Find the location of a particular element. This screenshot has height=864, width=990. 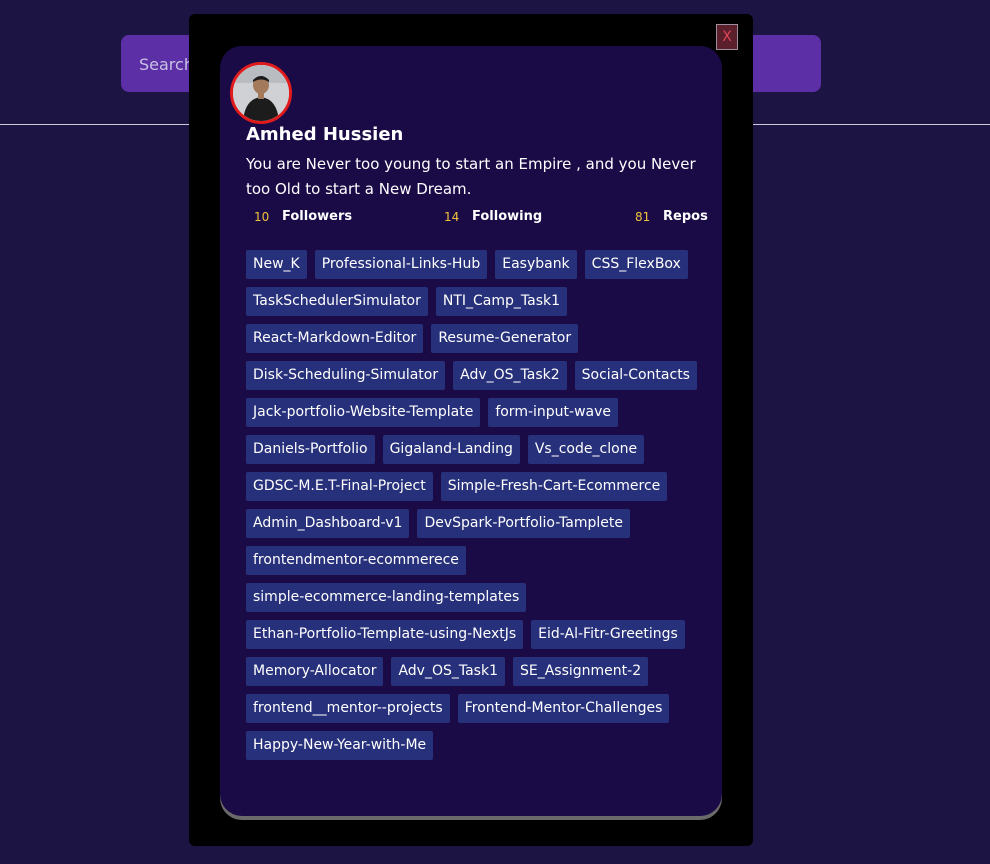

repo-chip: Simple-Fresh-Cart-Ecommerce is located at coordinates (554, 486).